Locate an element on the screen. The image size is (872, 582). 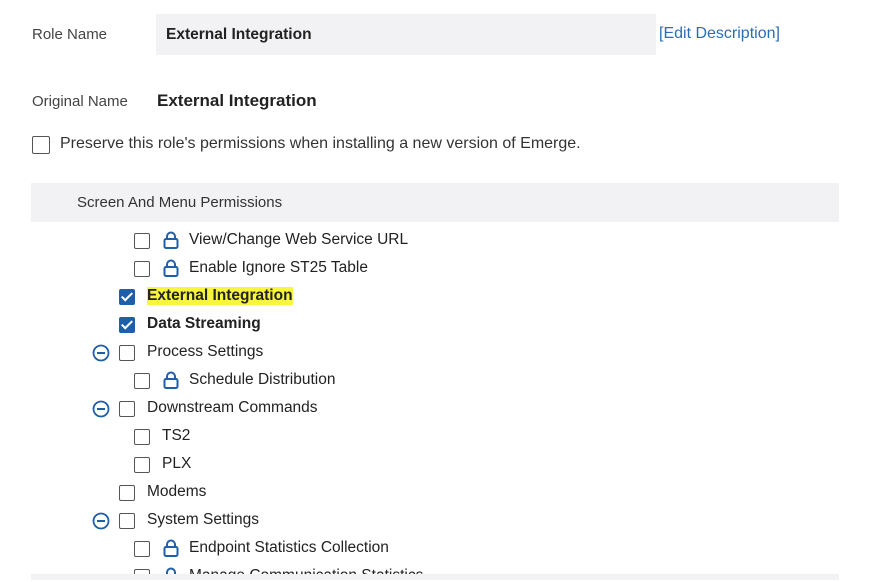
tree-item: Process Settings is located at coordinates (436, 353).